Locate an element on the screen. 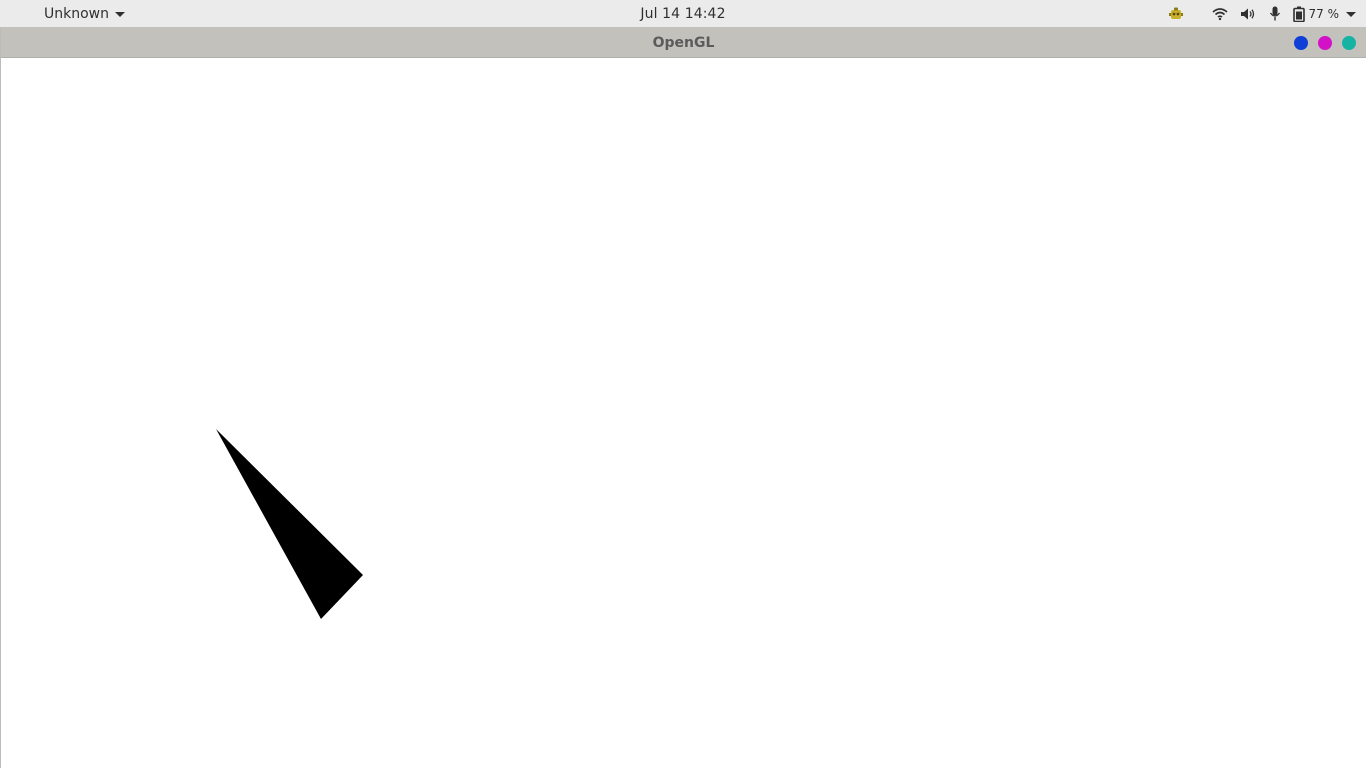 The width and height of the screenshot is (1366, 768). scene-svg is located at coordinates (289, 524).